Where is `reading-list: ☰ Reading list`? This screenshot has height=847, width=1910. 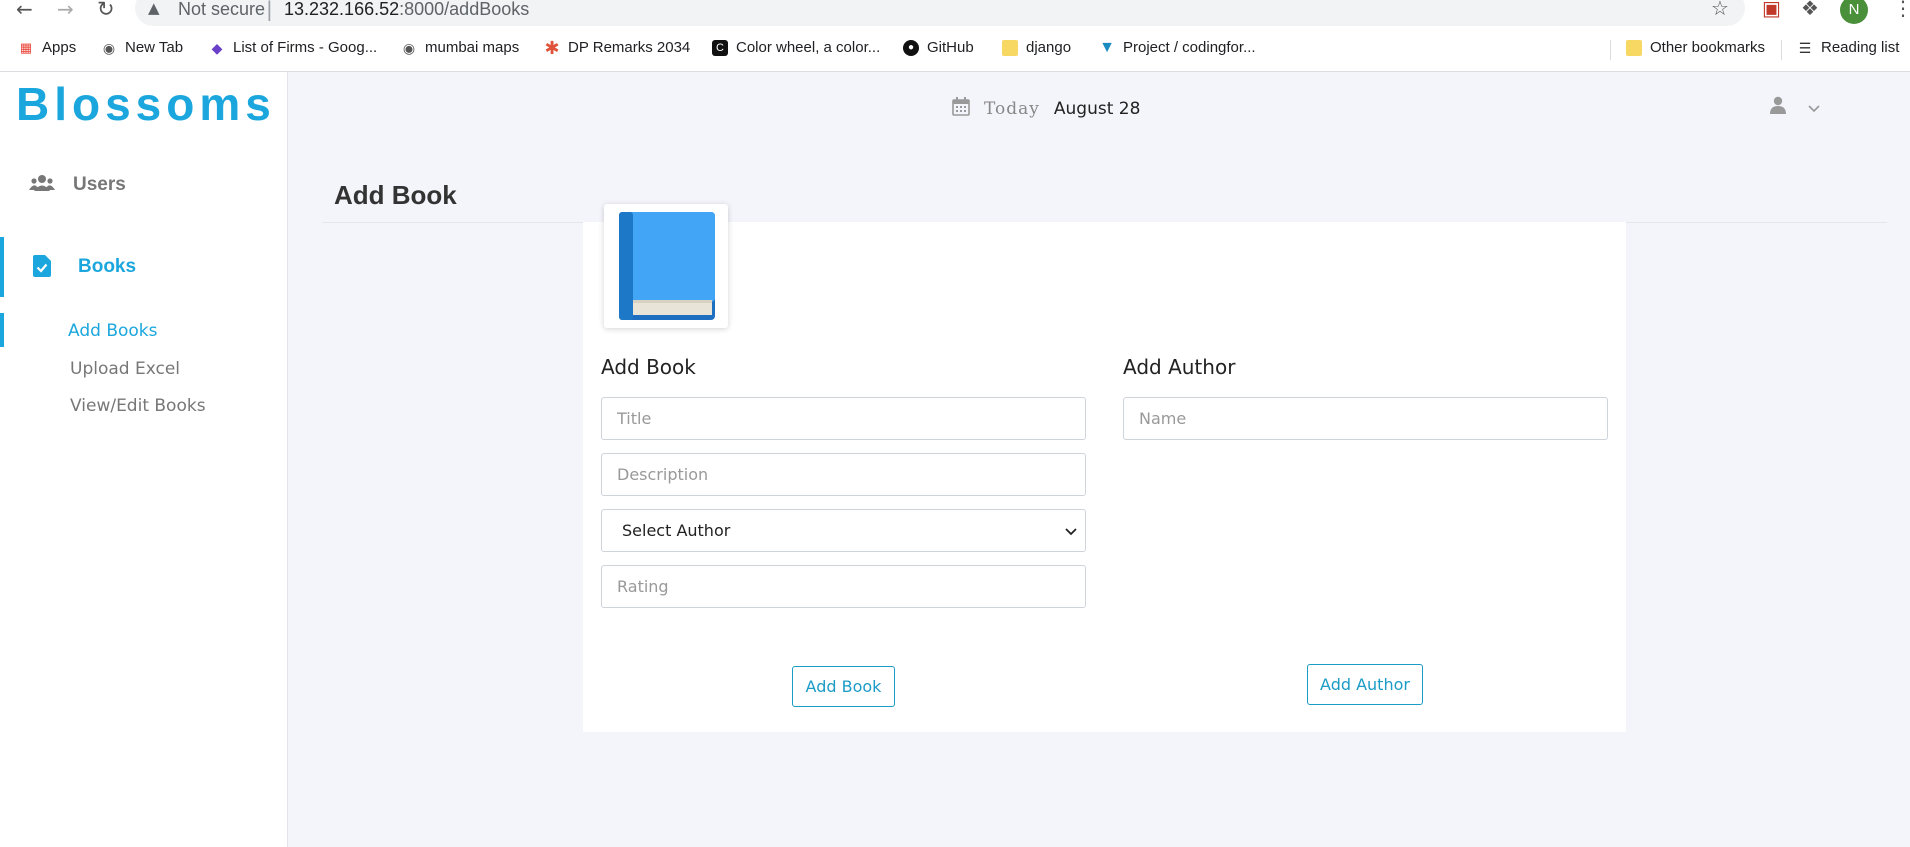
reading-list: ☰ Reading list is located at coordinates (1848, 47).